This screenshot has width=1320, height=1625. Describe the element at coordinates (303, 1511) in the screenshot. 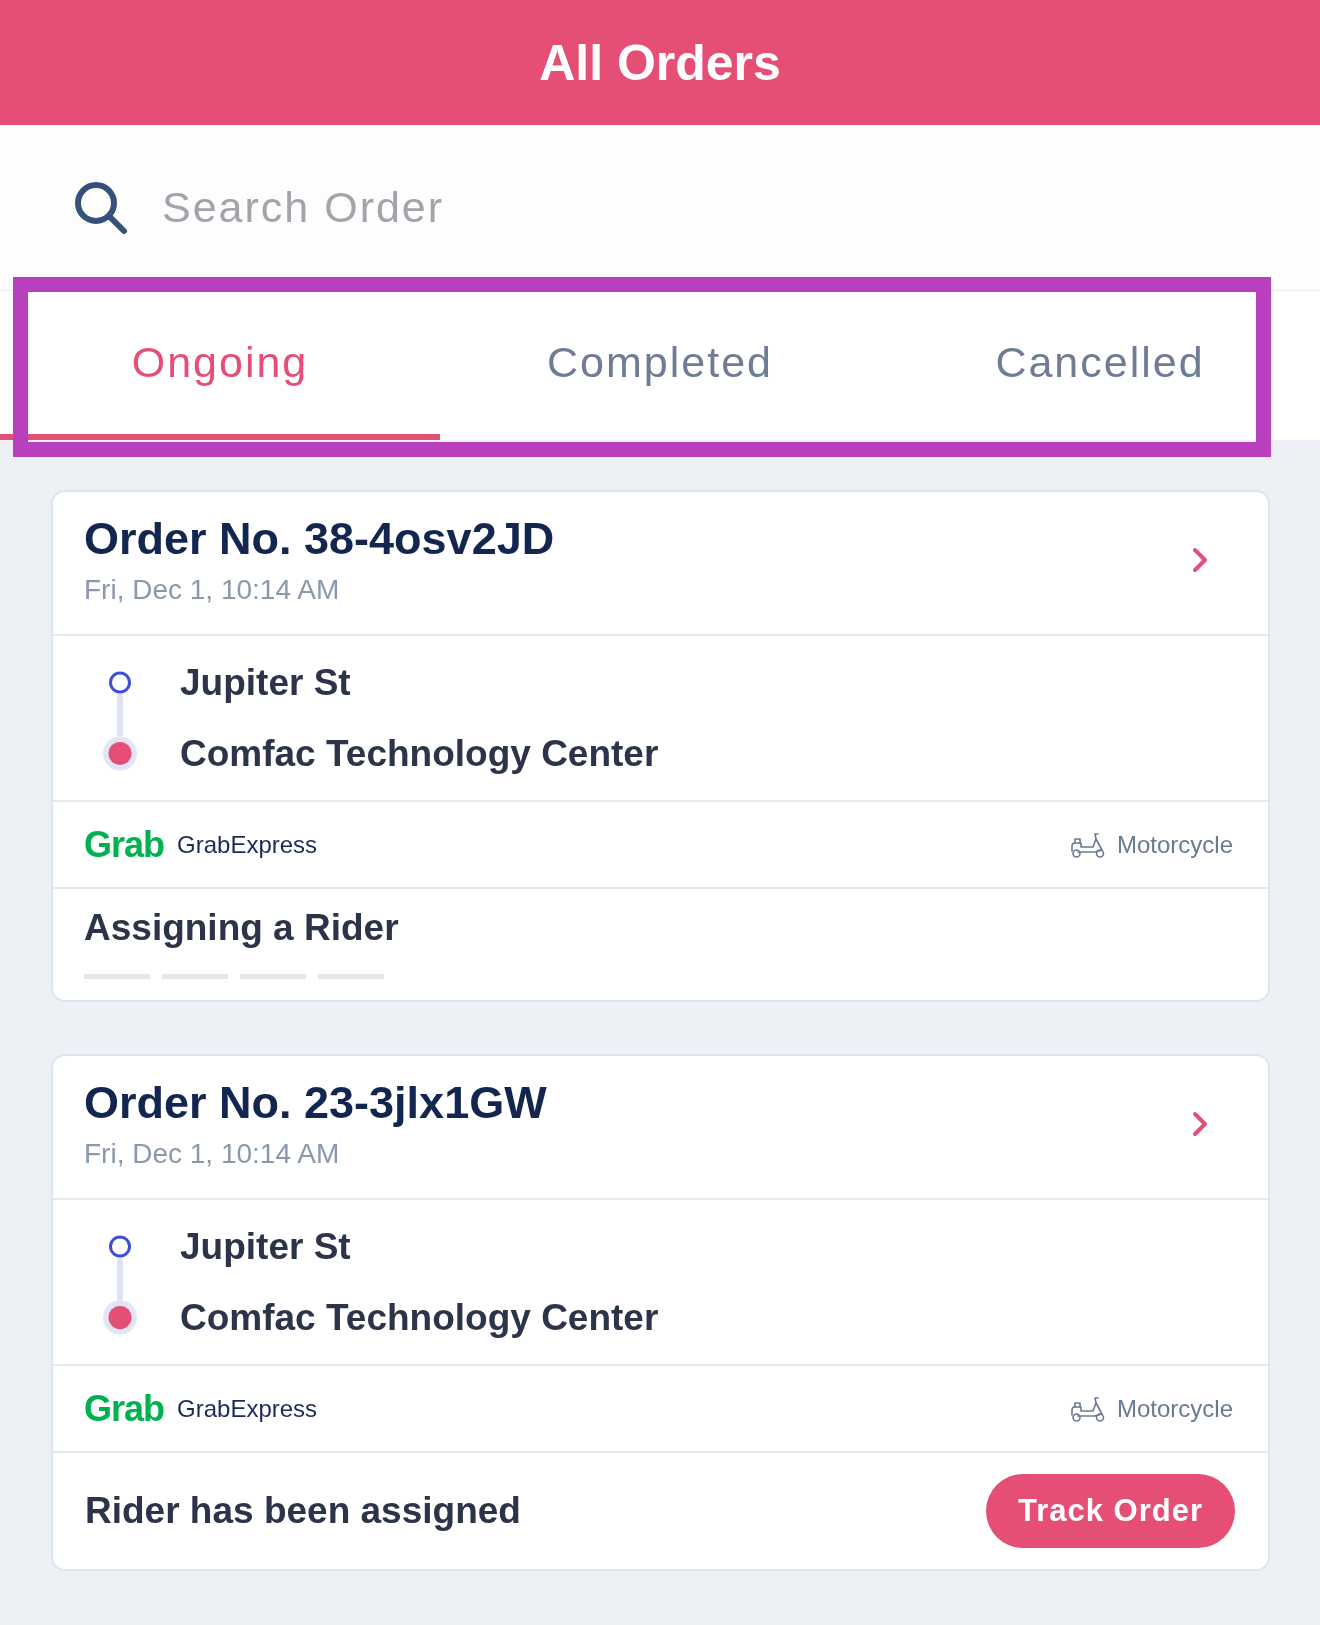

I see `status-text: Rider has been assigned` at that location.